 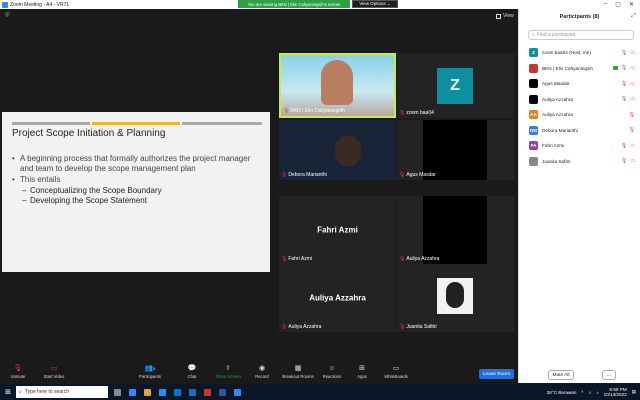 What do you see at coordinates (192, 368) in the screenshot?
I see `chat-icon: 💬` at bounding box center [192, 368].